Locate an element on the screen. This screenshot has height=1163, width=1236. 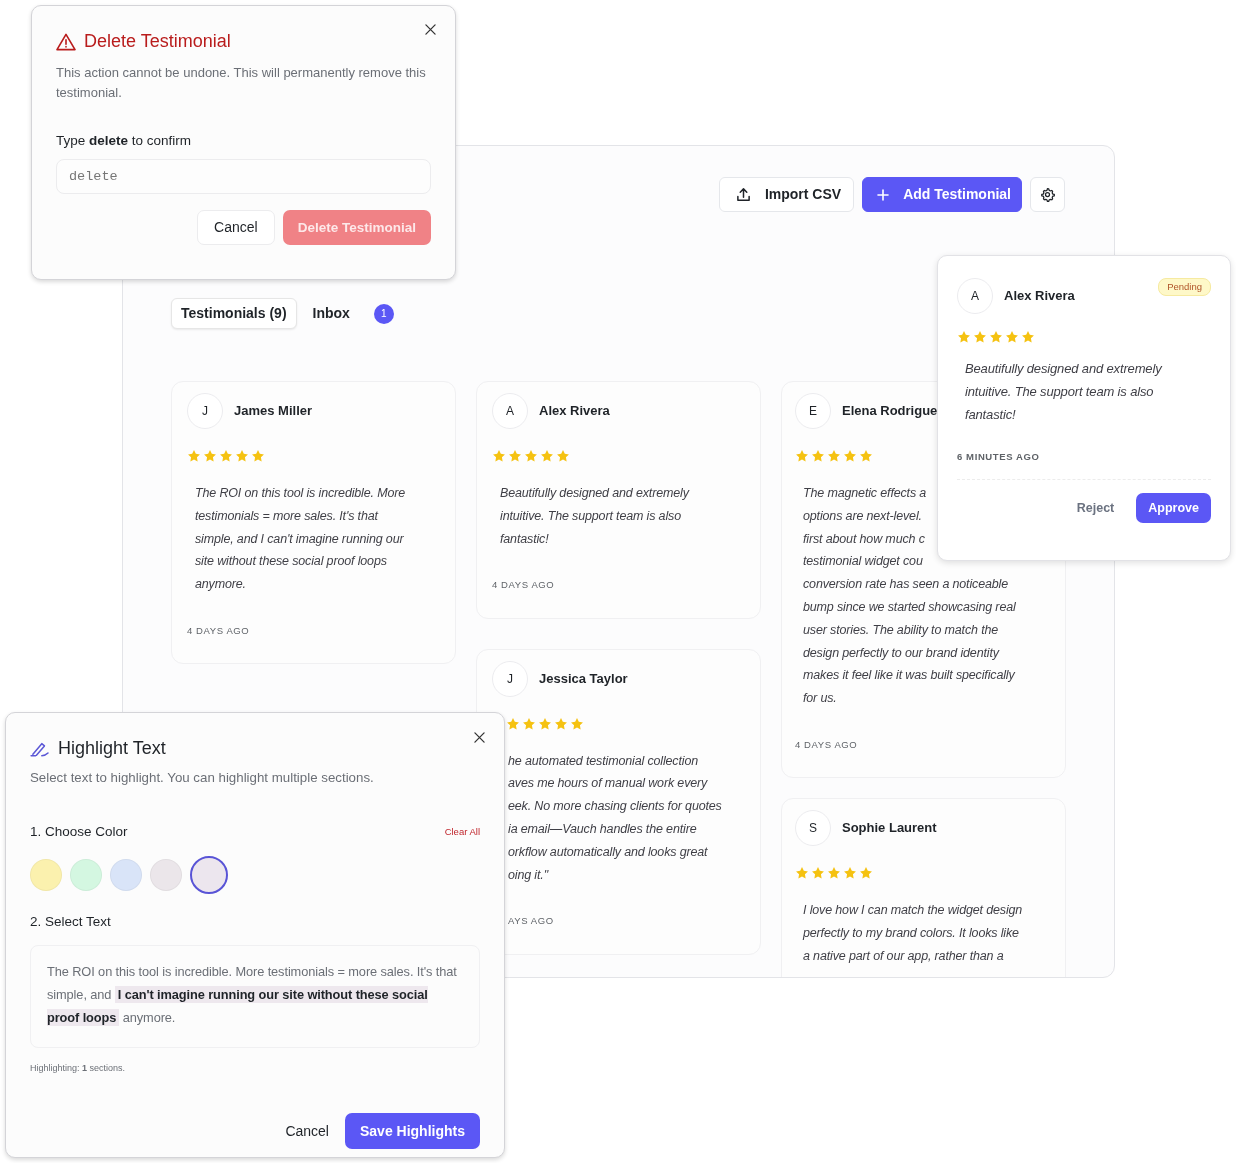
quote-text-line: The ROI on this tool is incredible. More is located at coordinates (301, 493).